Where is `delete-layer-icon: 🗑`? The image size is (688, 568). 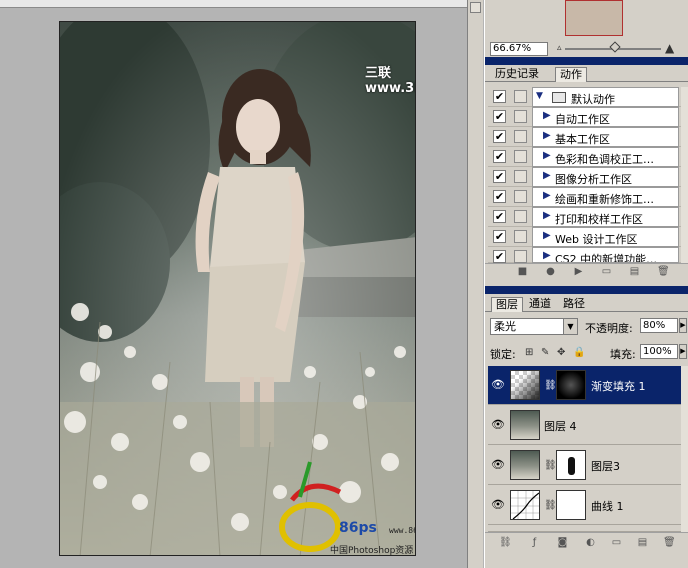 delete-layer-icon: 🗑 is located at coordinates (669, 542).